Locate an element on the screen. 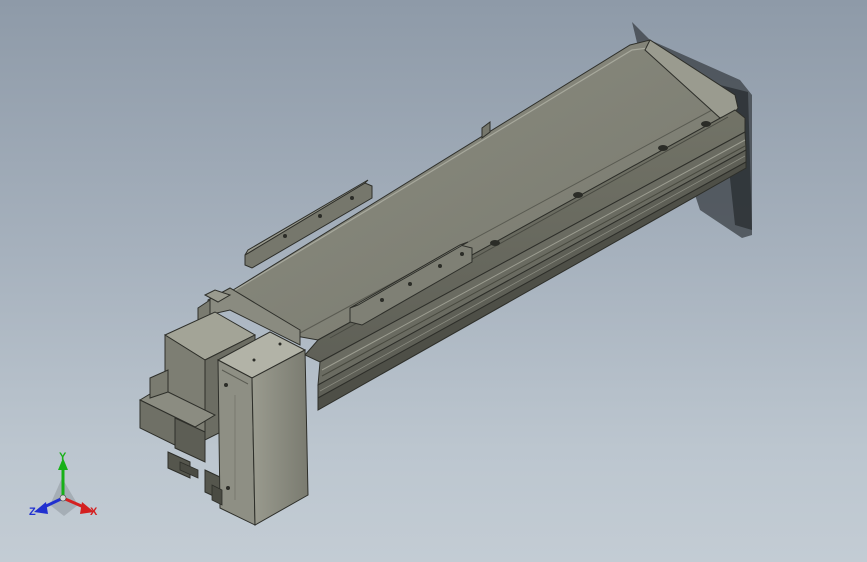 This screenshot has height=562, width=867. y-axis-label: Y is located at coordinates (63, 457).